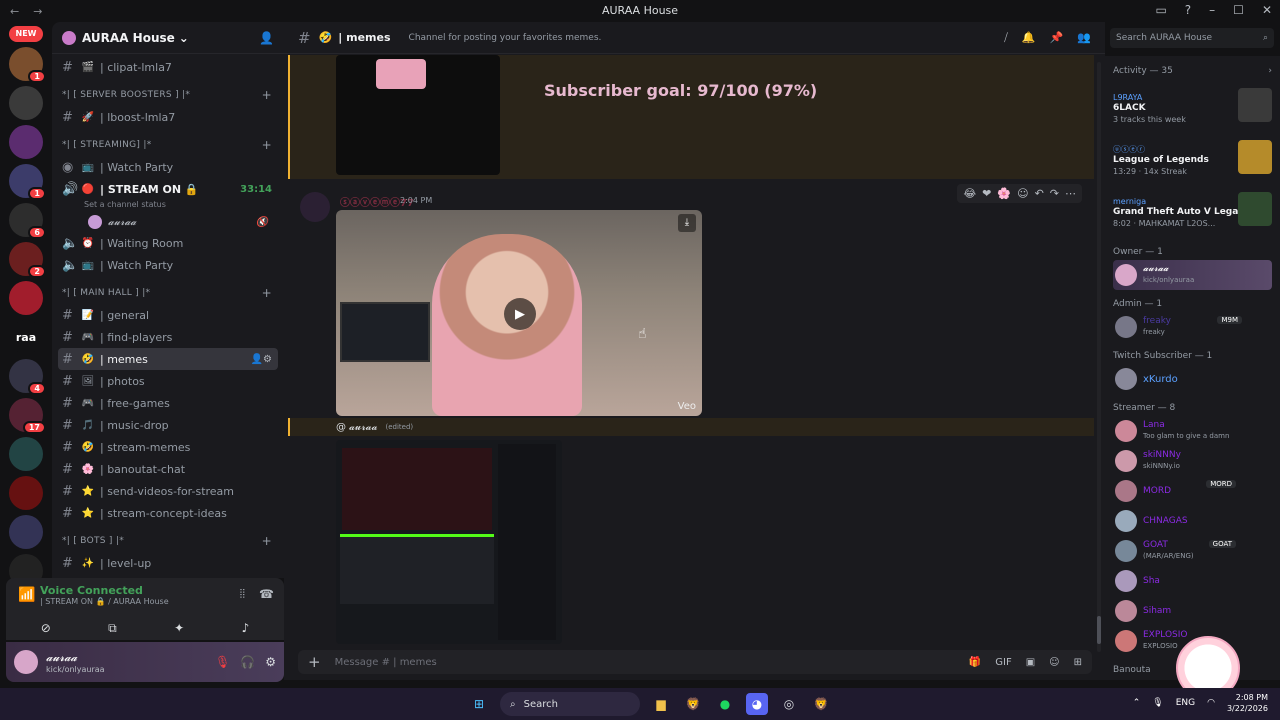 The width and height of the screenshot is (1280, 720). Describe the element at coordinates (1030, 662) in the screenshot. I see `sticker-icon: ▣` at that location.